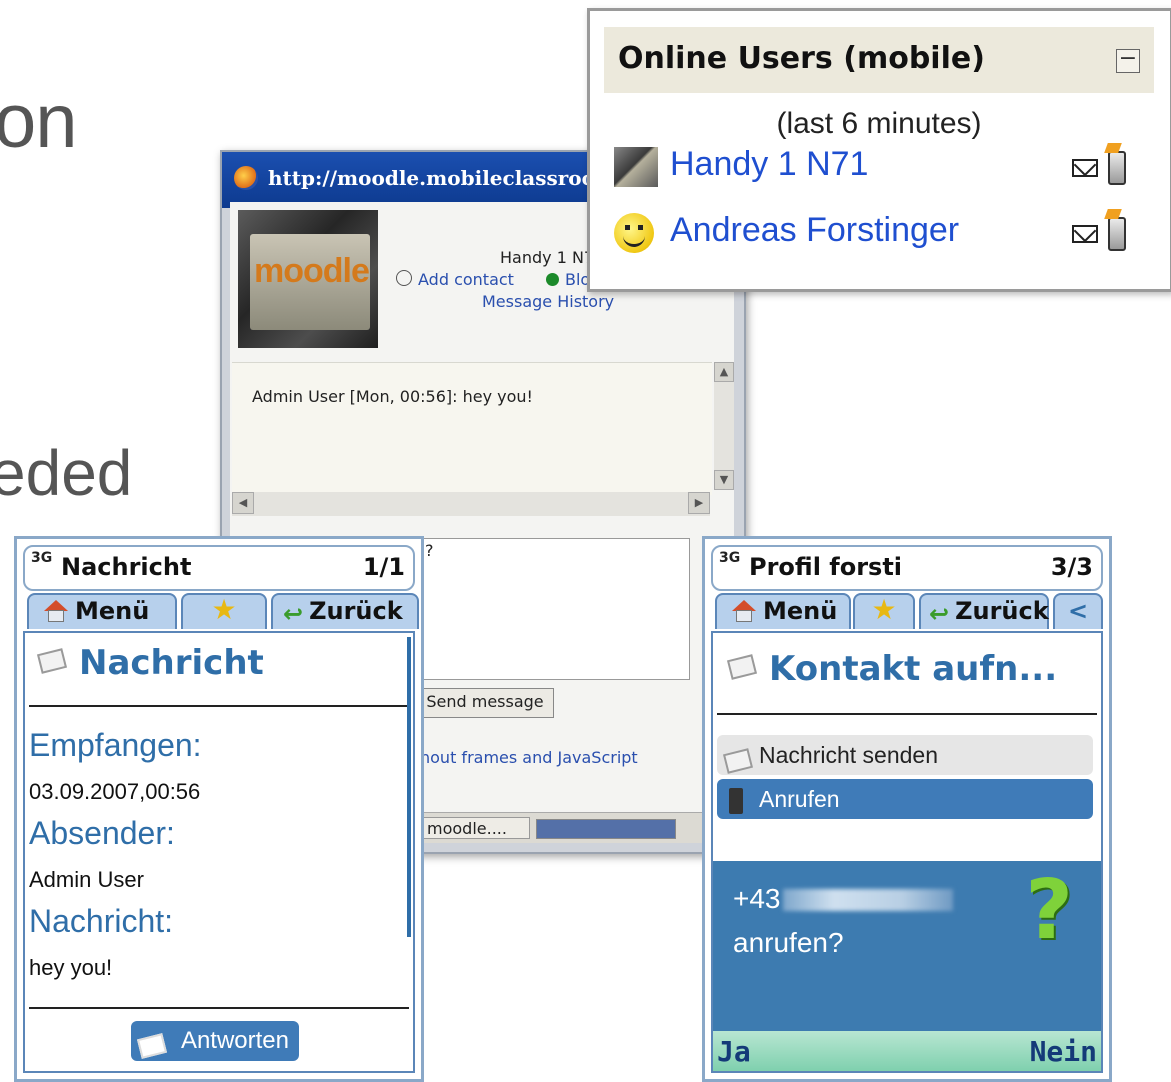  Describe the element at coordinates (699, 503) in the screenshot. I see `scroll-right-icon: ▶` at that location.